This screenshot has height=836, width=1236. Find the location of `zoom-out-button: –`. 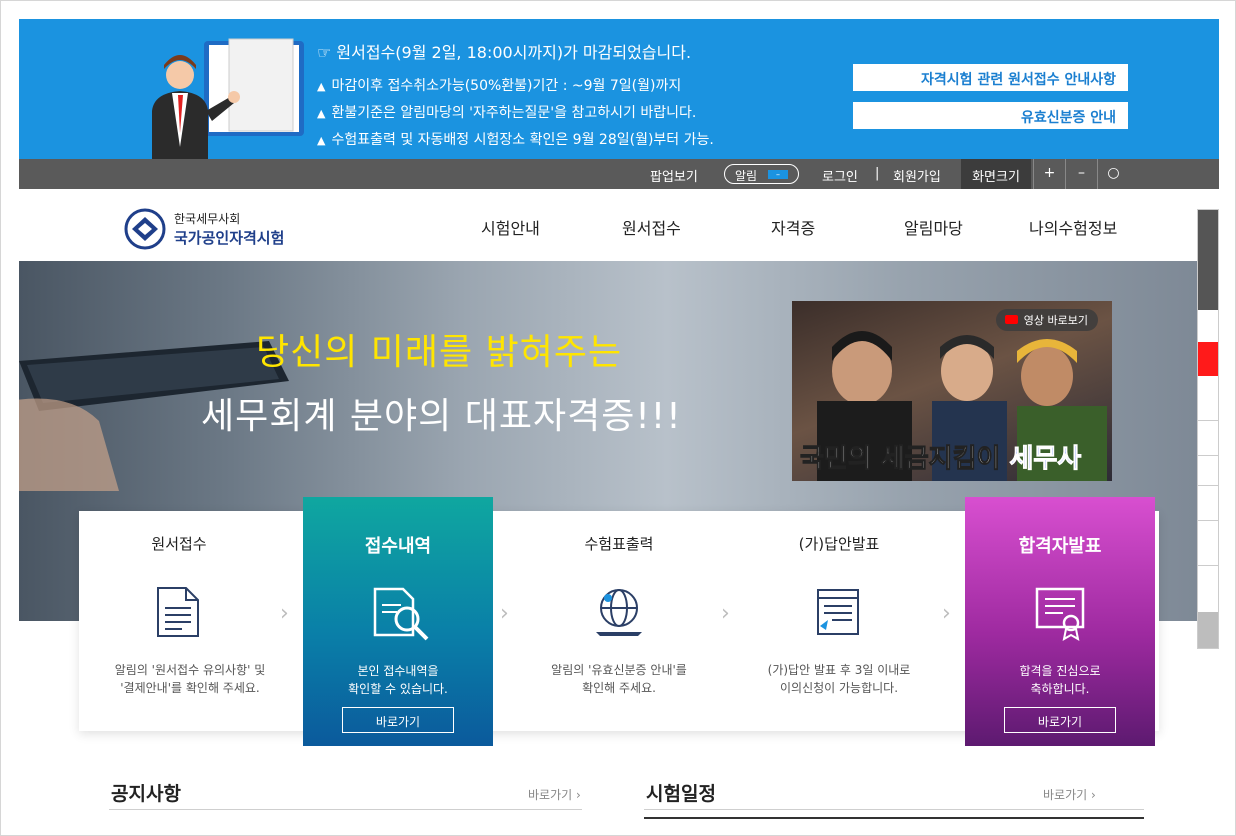

zoom-out-button: – is located at coordinates (1081, 174).